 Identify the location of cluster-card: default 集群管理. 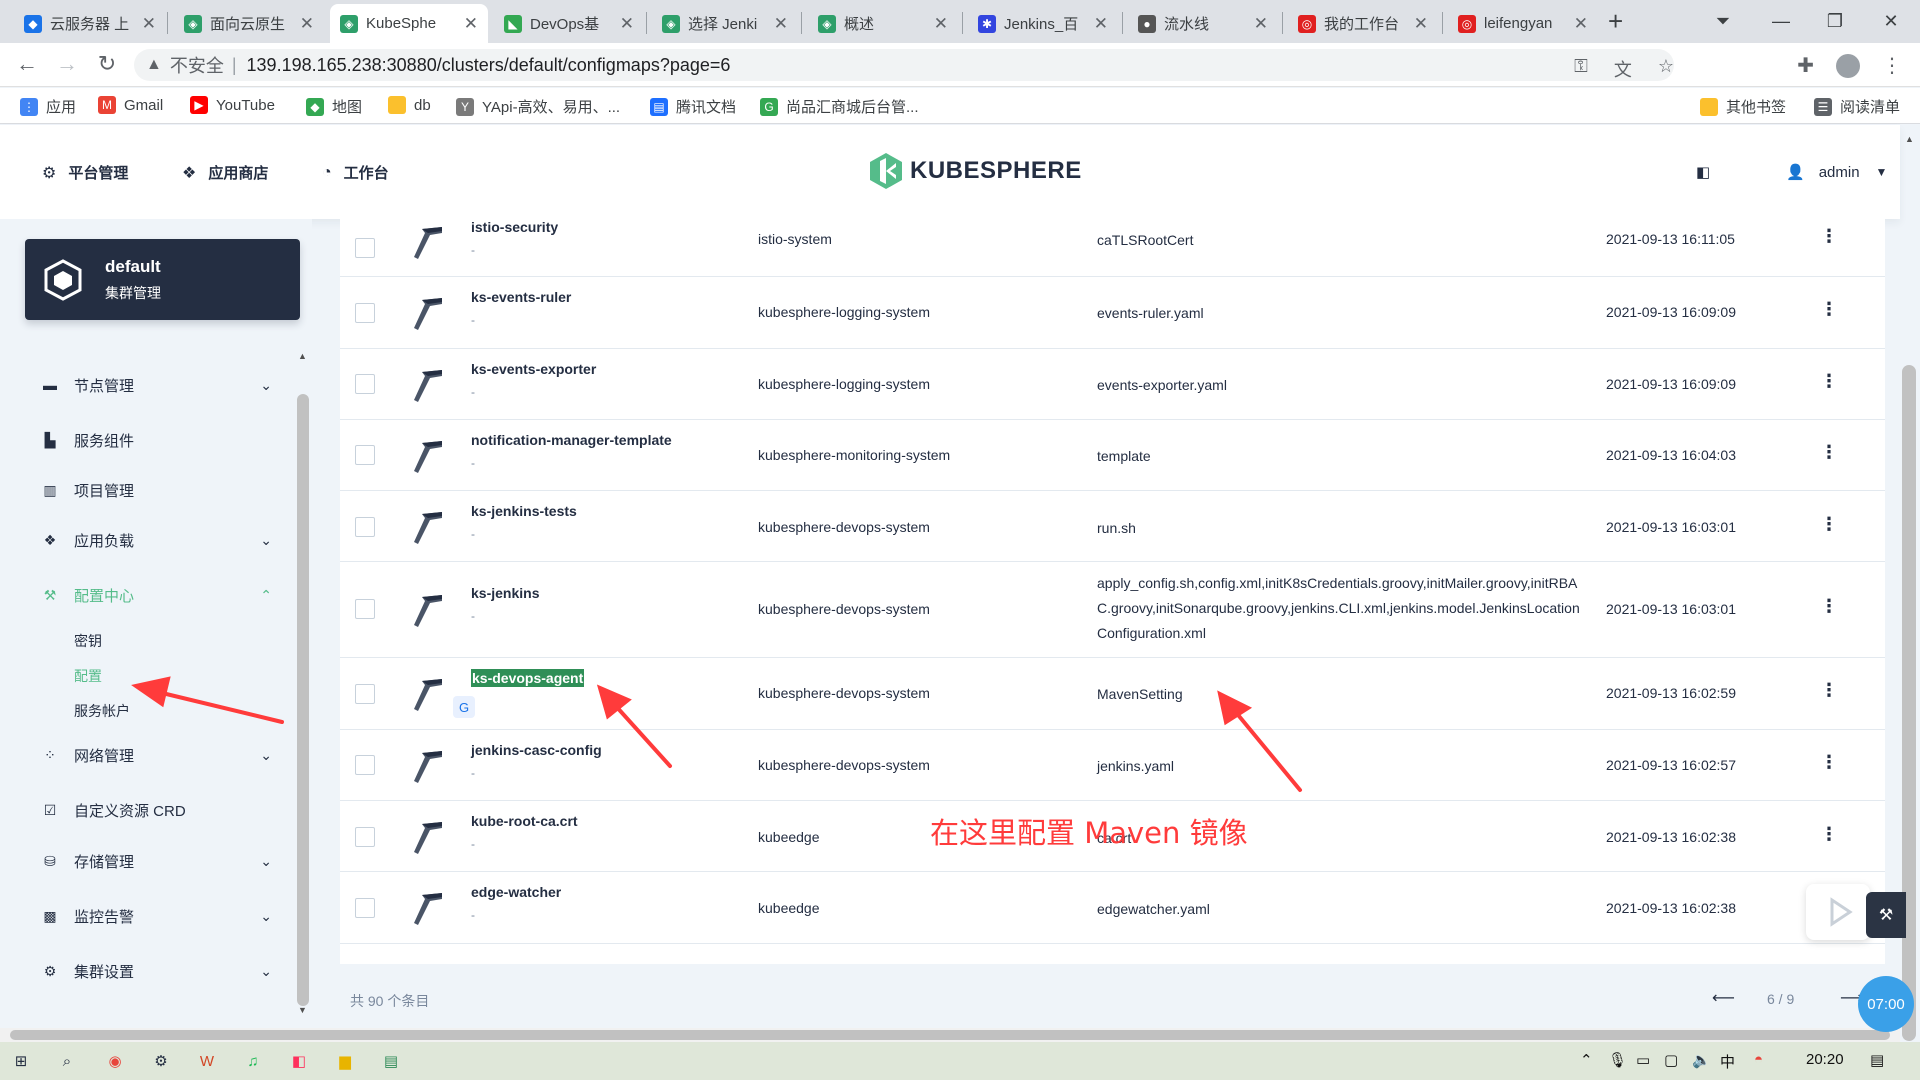
(162, 279).